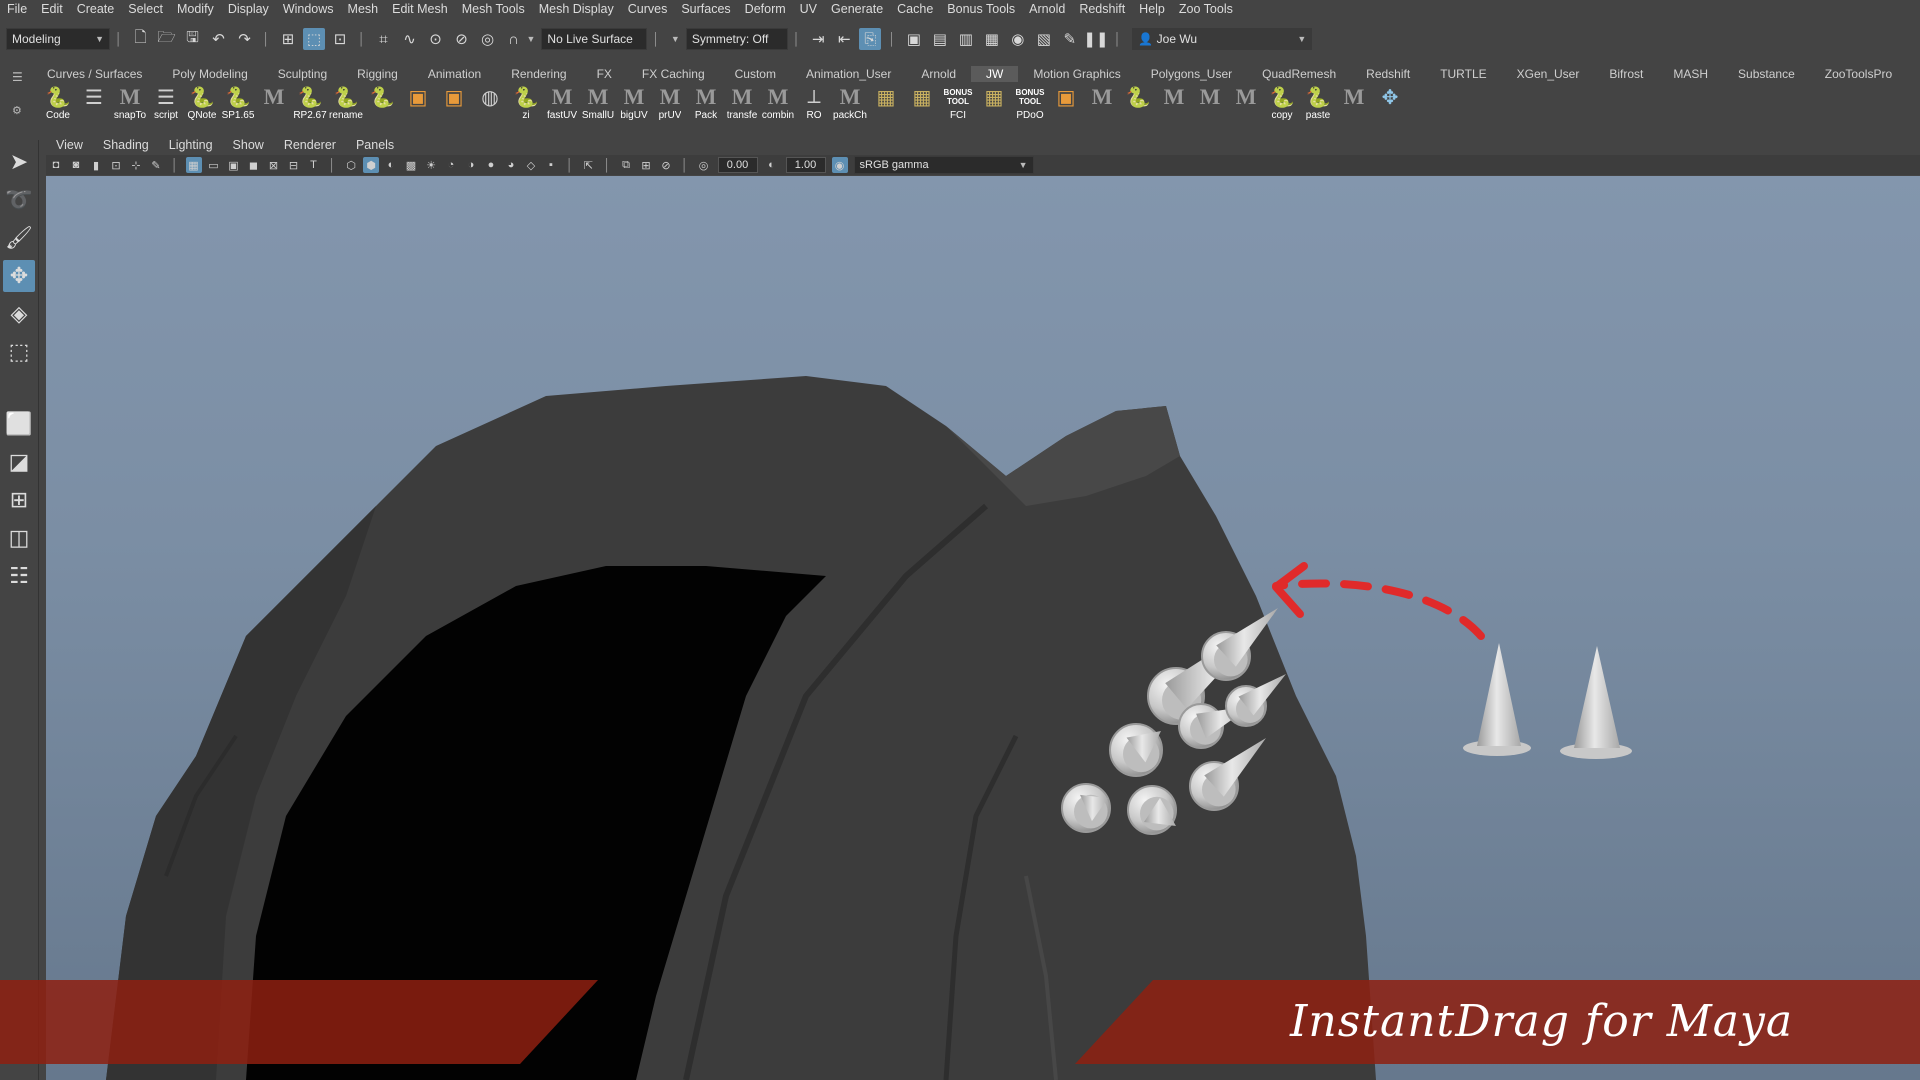 This screenshot has height=1080, width=1920. Describe the element at coordinates (598, 104) in the screenshot. I see `shelf-button-smallu: M SmallU` at that location.